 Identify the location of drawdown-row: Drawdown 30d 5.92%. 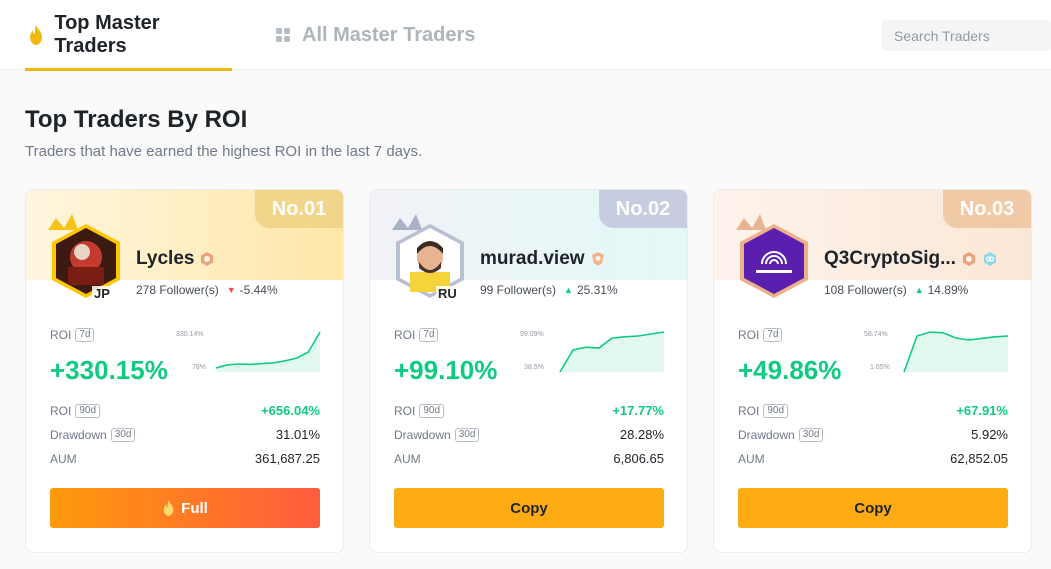
(873, 434).